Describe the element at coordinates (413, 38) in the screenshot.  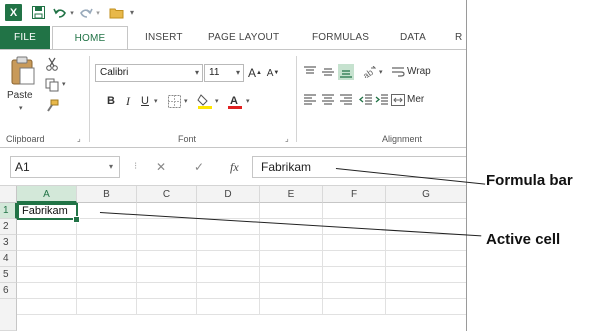
I see `tab-data: DATA` at that location.